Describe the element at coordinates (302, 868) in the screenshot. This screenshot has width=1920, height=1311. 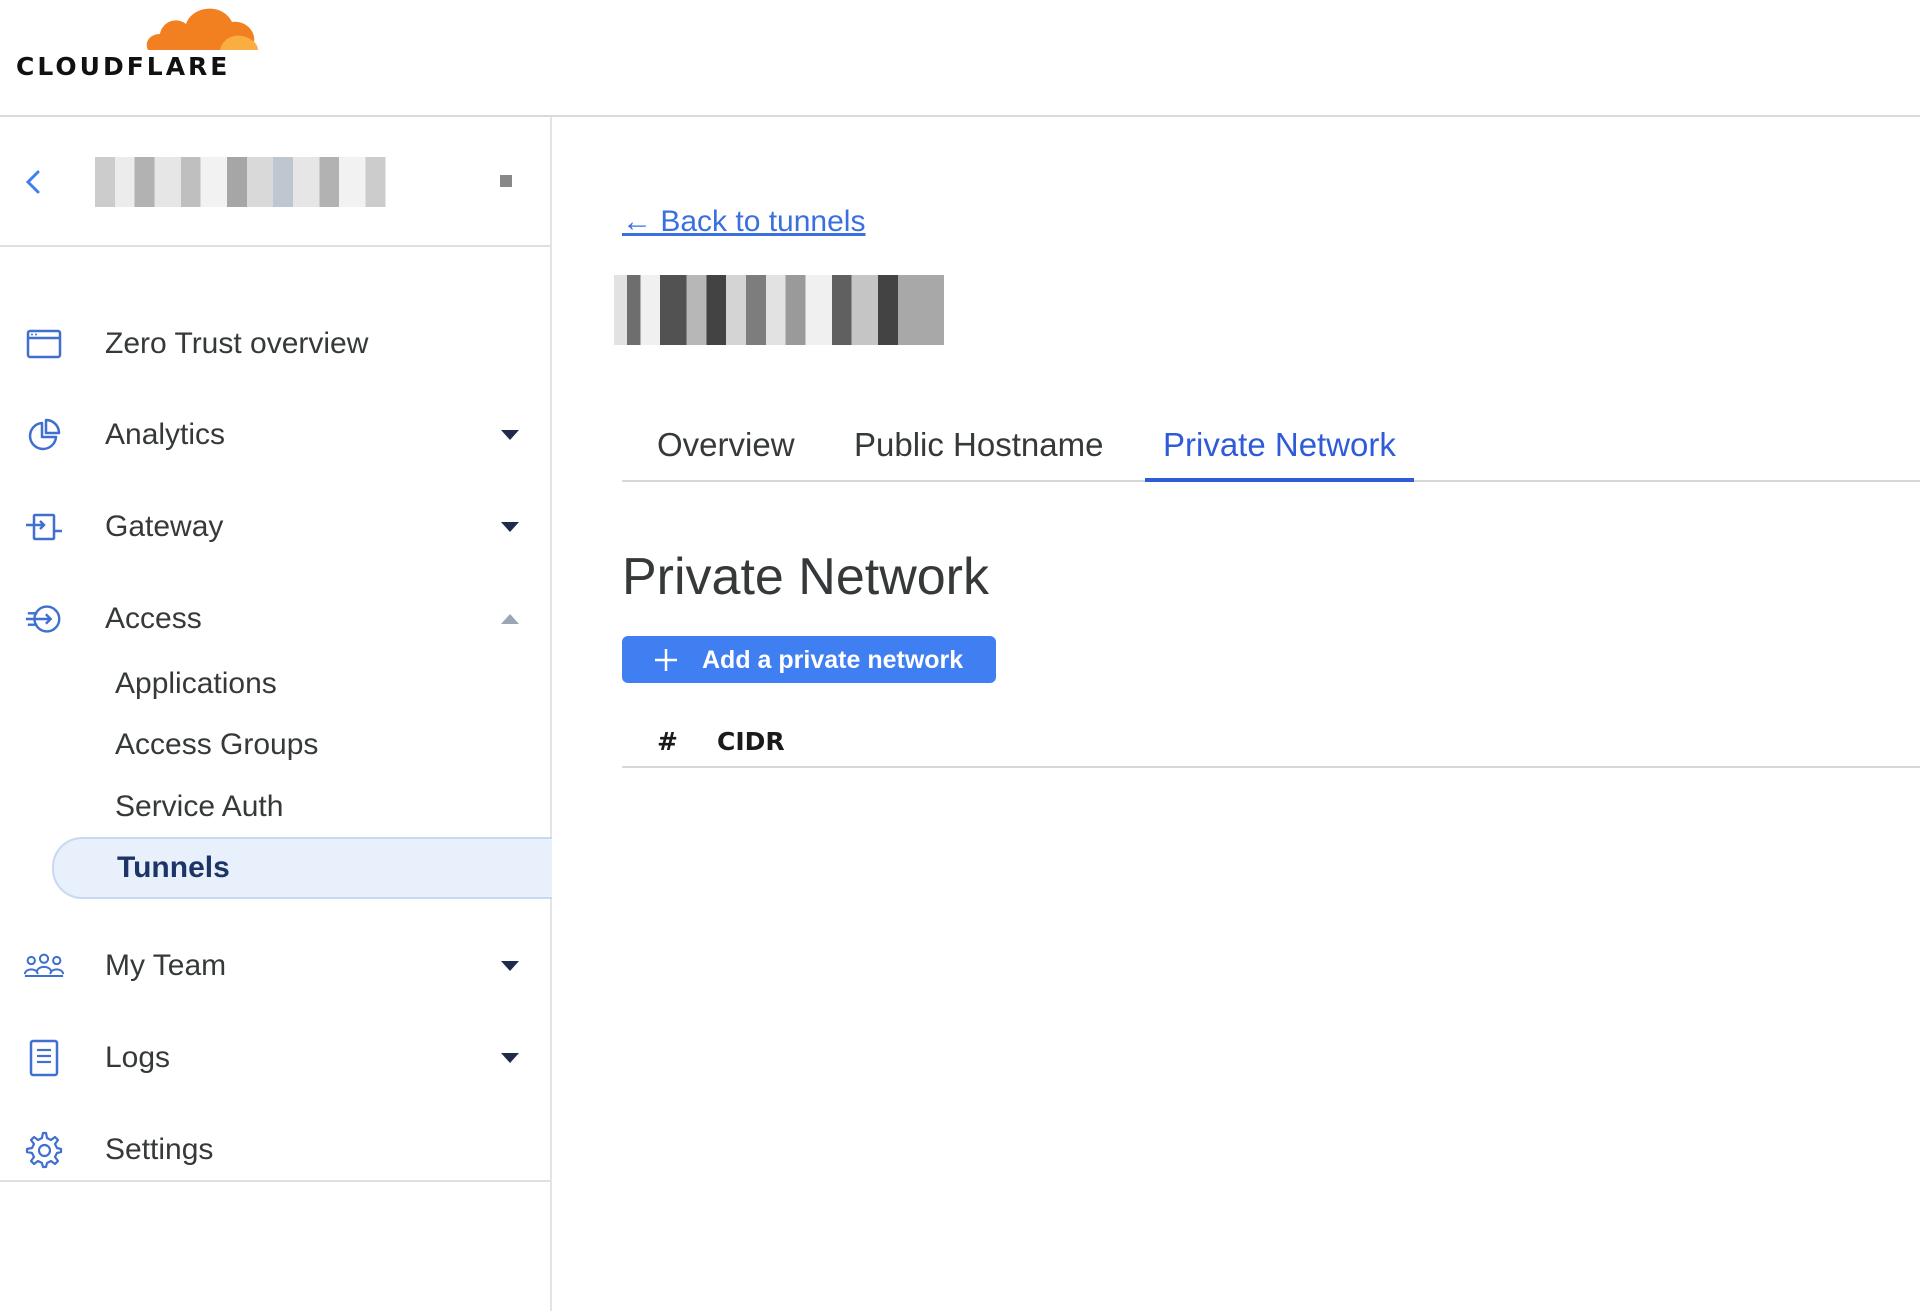
I see `sidebar-subitem-tunnels: Tunnels` at that location.